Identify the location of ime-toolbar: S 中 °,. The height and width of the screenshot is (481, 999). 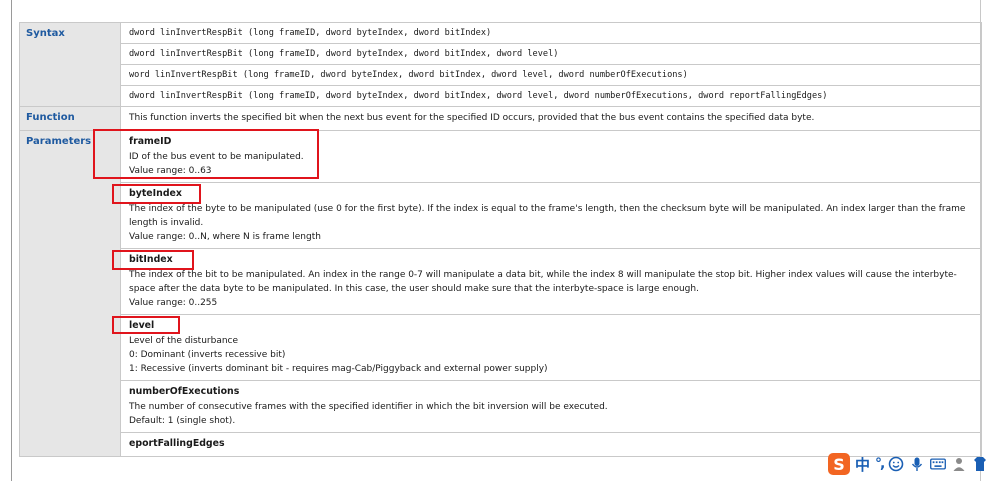
(913, 464).